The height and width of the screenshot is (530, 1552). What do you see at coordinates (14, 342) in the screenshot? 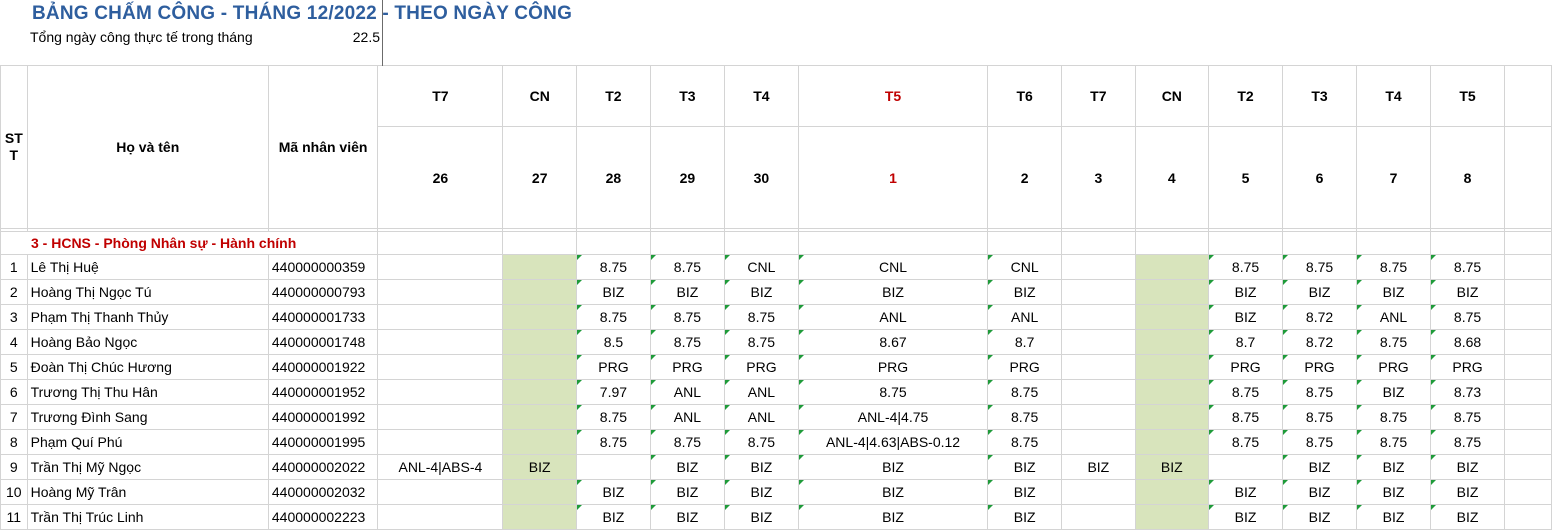
I see `row-number-cell: 4` at bounding box center [14, 342].